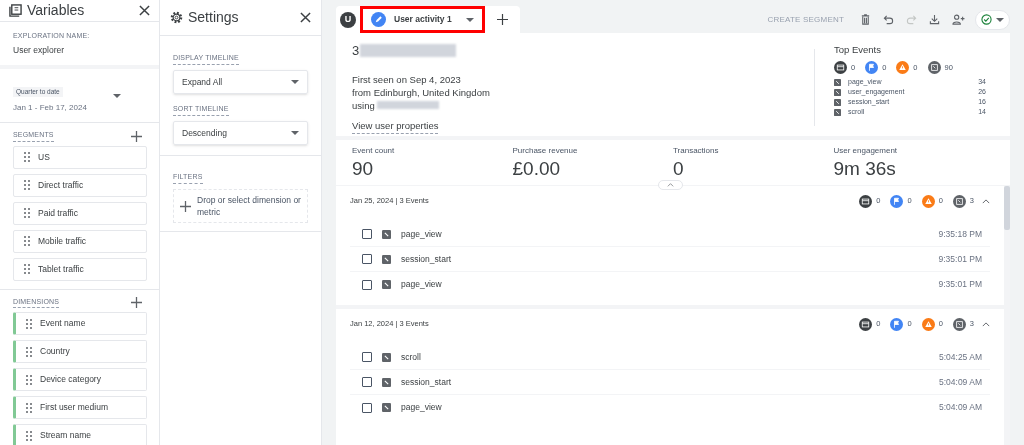 The width and height of the screenshot is (1024, 445). I want to click on event-time: 9:35:18 PM, so click(960, 234).